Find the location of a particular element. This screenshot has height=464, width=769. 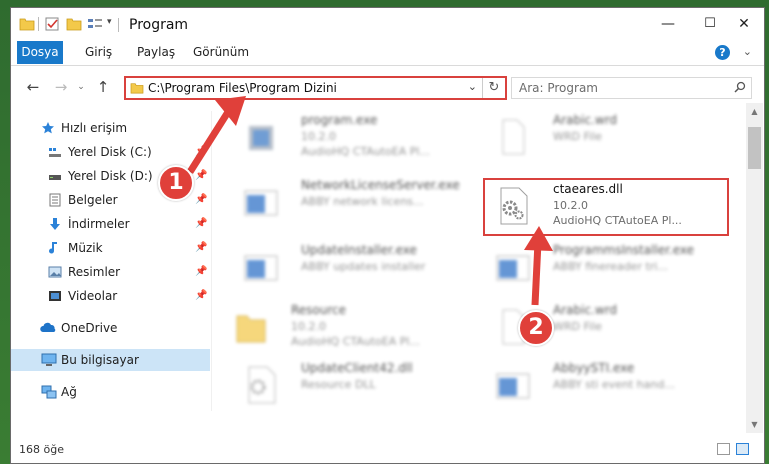

address-dropdown-icon: ⌄ is located at coordinates (472, 86).